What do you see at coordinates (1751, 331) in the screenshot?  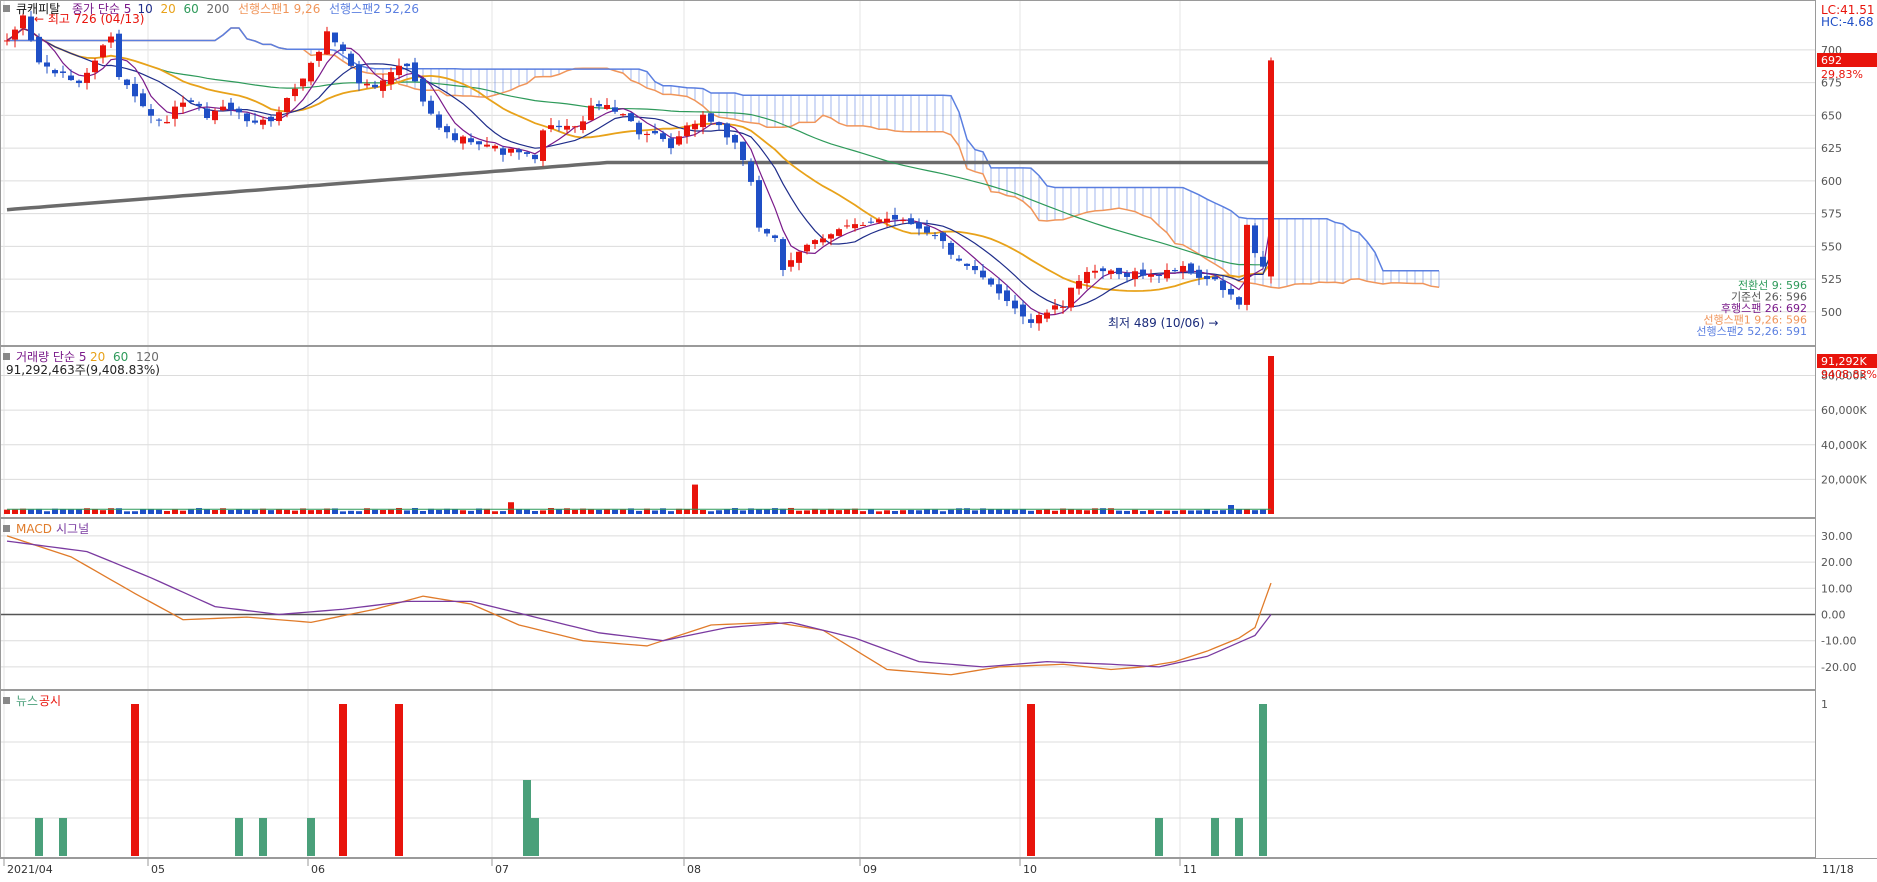 I see `ichimoku-legend-item: 선행스팬2 52,26: 591` at bounding box center [1751, 331].